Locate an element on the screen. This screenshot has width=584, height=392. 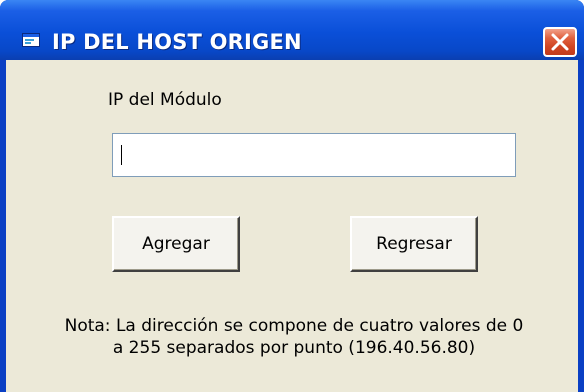
agregar-button-label: Agregar is located at coordinates (176, 244).